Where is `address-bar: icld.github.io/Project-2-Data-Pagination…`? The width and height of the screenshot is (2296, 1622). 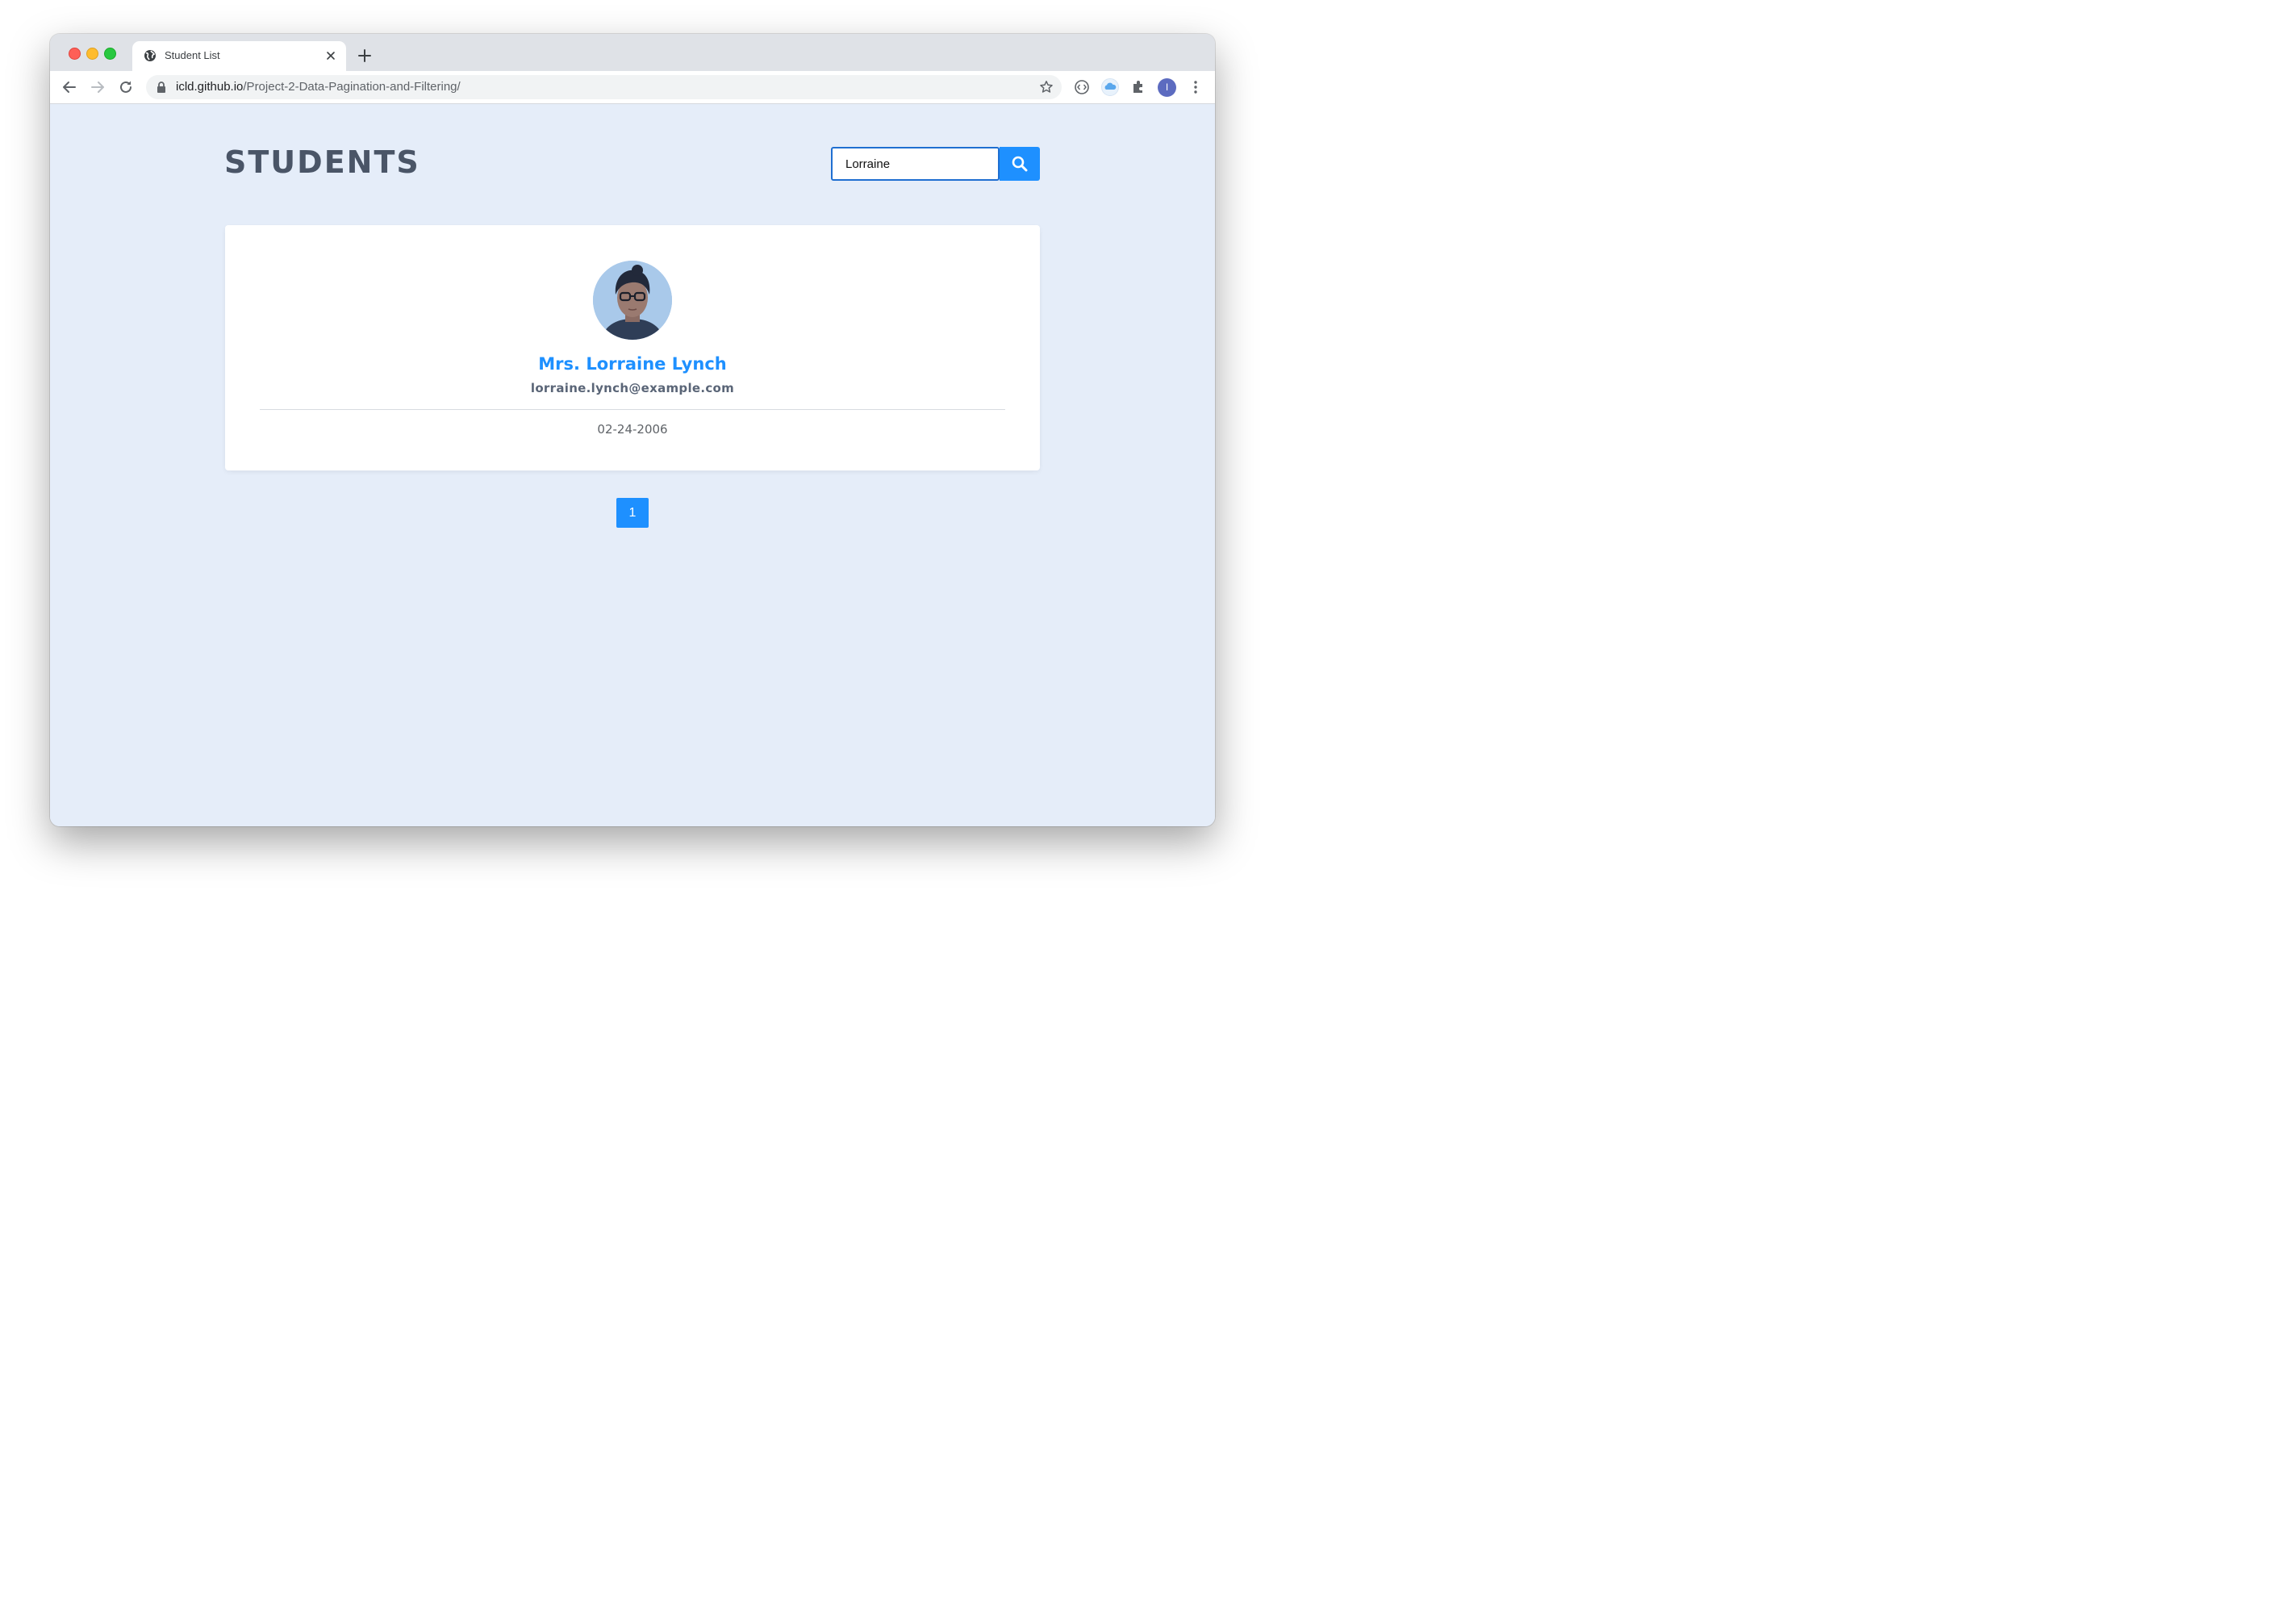
address-bar: icld.github.io/Project-2-Data-Pagination… is located at coordinates (604, 87).